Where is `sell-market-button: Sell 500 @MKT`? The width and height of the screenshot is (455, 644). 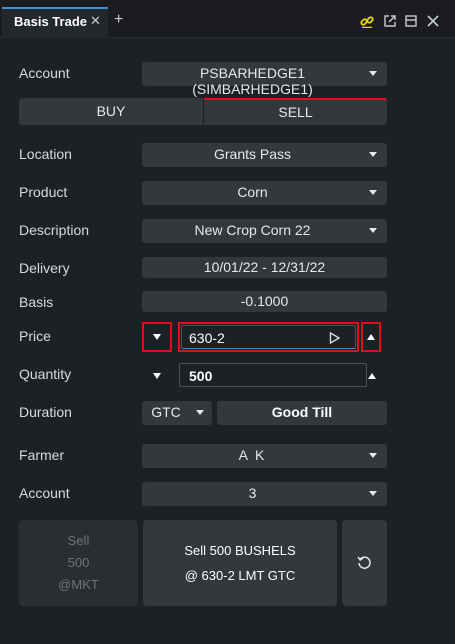 sell-market-button: Sell 500 @MKT is located at coordinates (78, 563).